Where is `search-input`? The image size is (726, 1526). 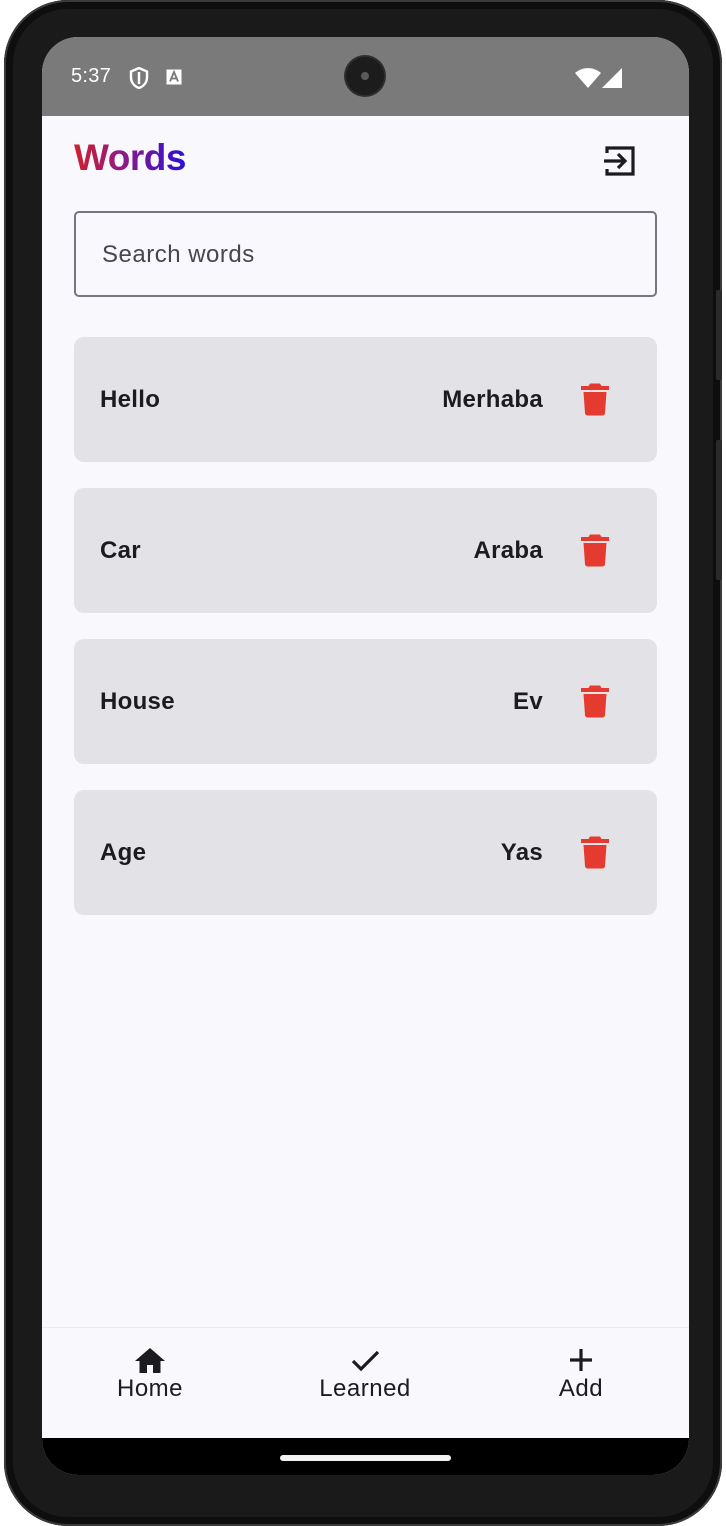 search-input is located at coordinates (367, 255).